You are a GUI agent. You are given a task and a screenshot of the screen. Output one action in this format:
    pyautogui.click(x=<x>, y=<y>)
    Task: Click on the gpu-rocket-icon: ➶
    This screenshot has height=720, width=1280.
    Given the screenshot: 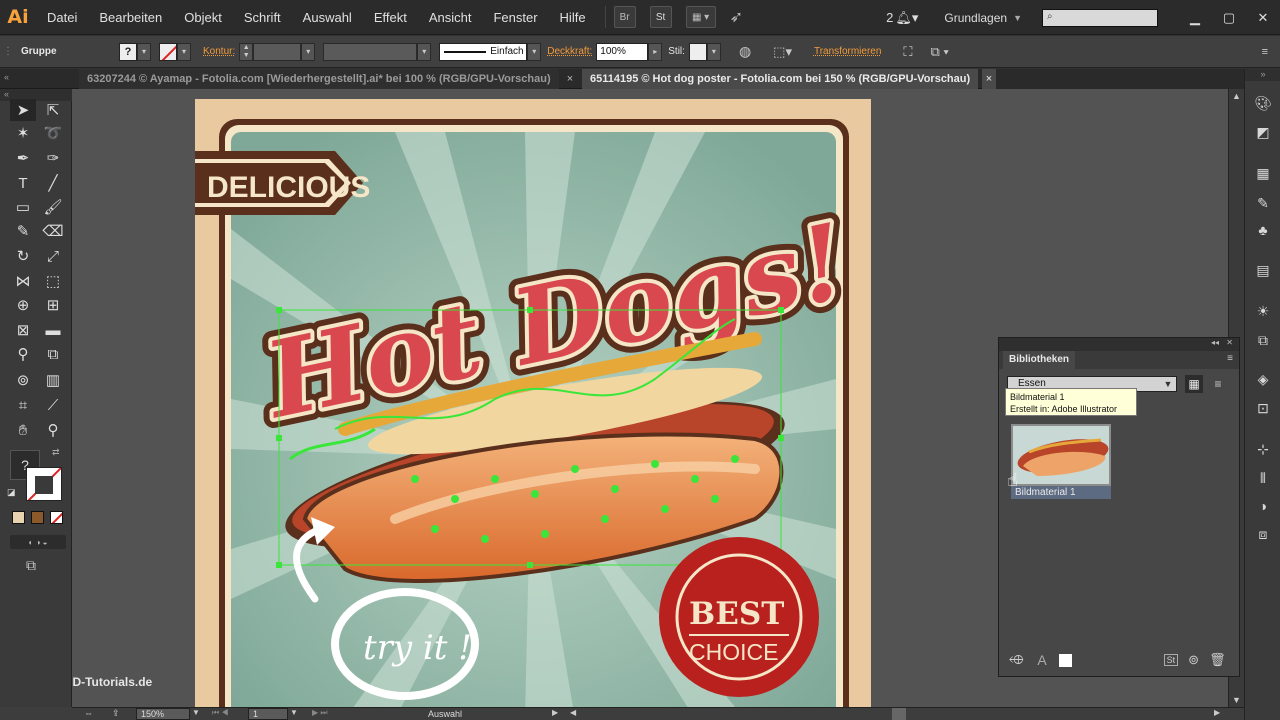 What is the action you would take?
    pyautogui.click(x=736, y=17)
    